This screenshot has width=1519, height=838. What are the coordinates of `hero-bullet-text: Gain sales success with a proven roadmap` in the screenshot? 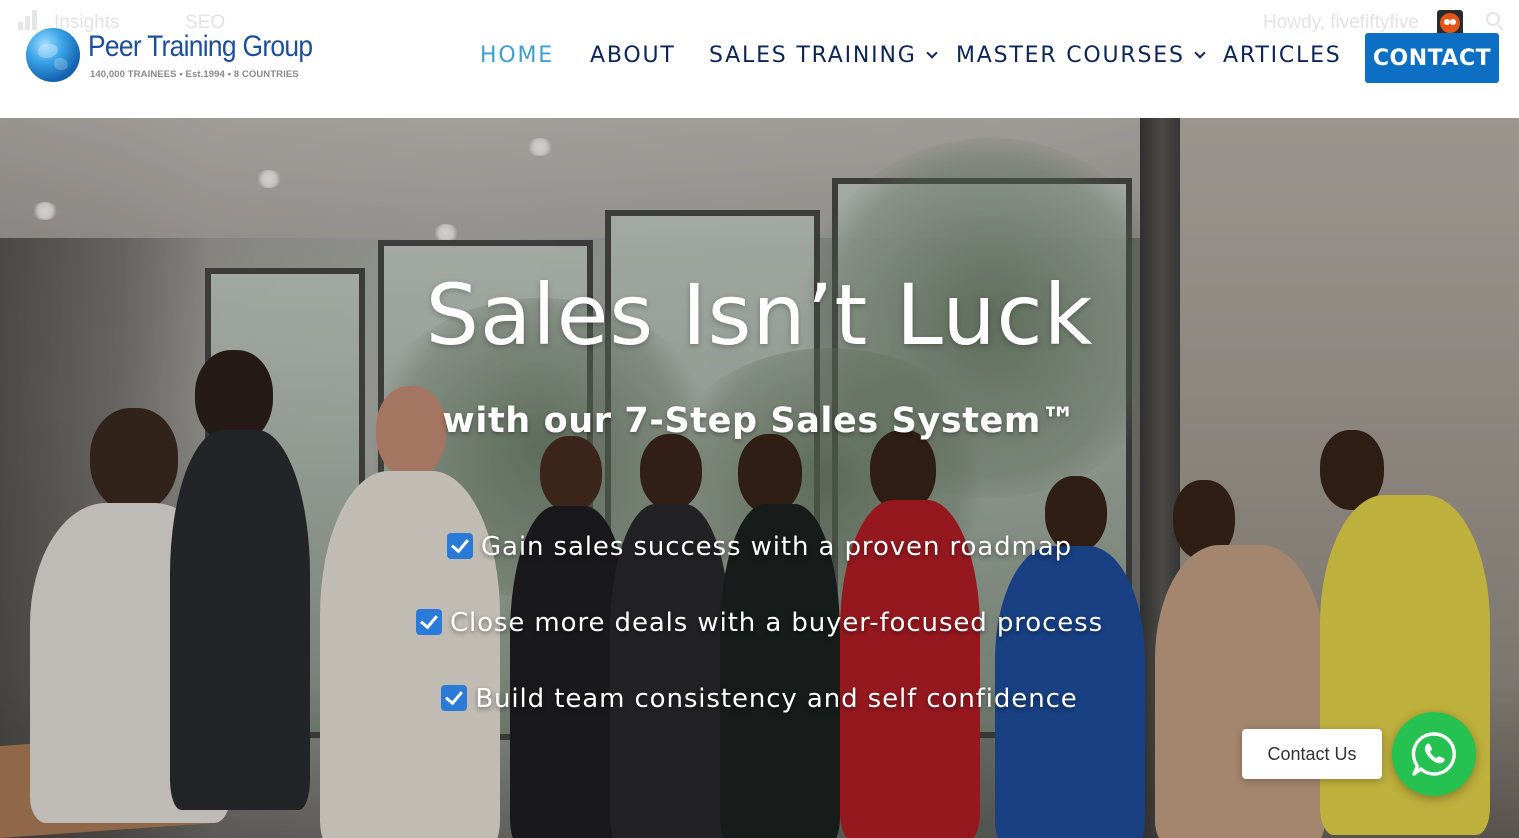 It's located at (776, 547).